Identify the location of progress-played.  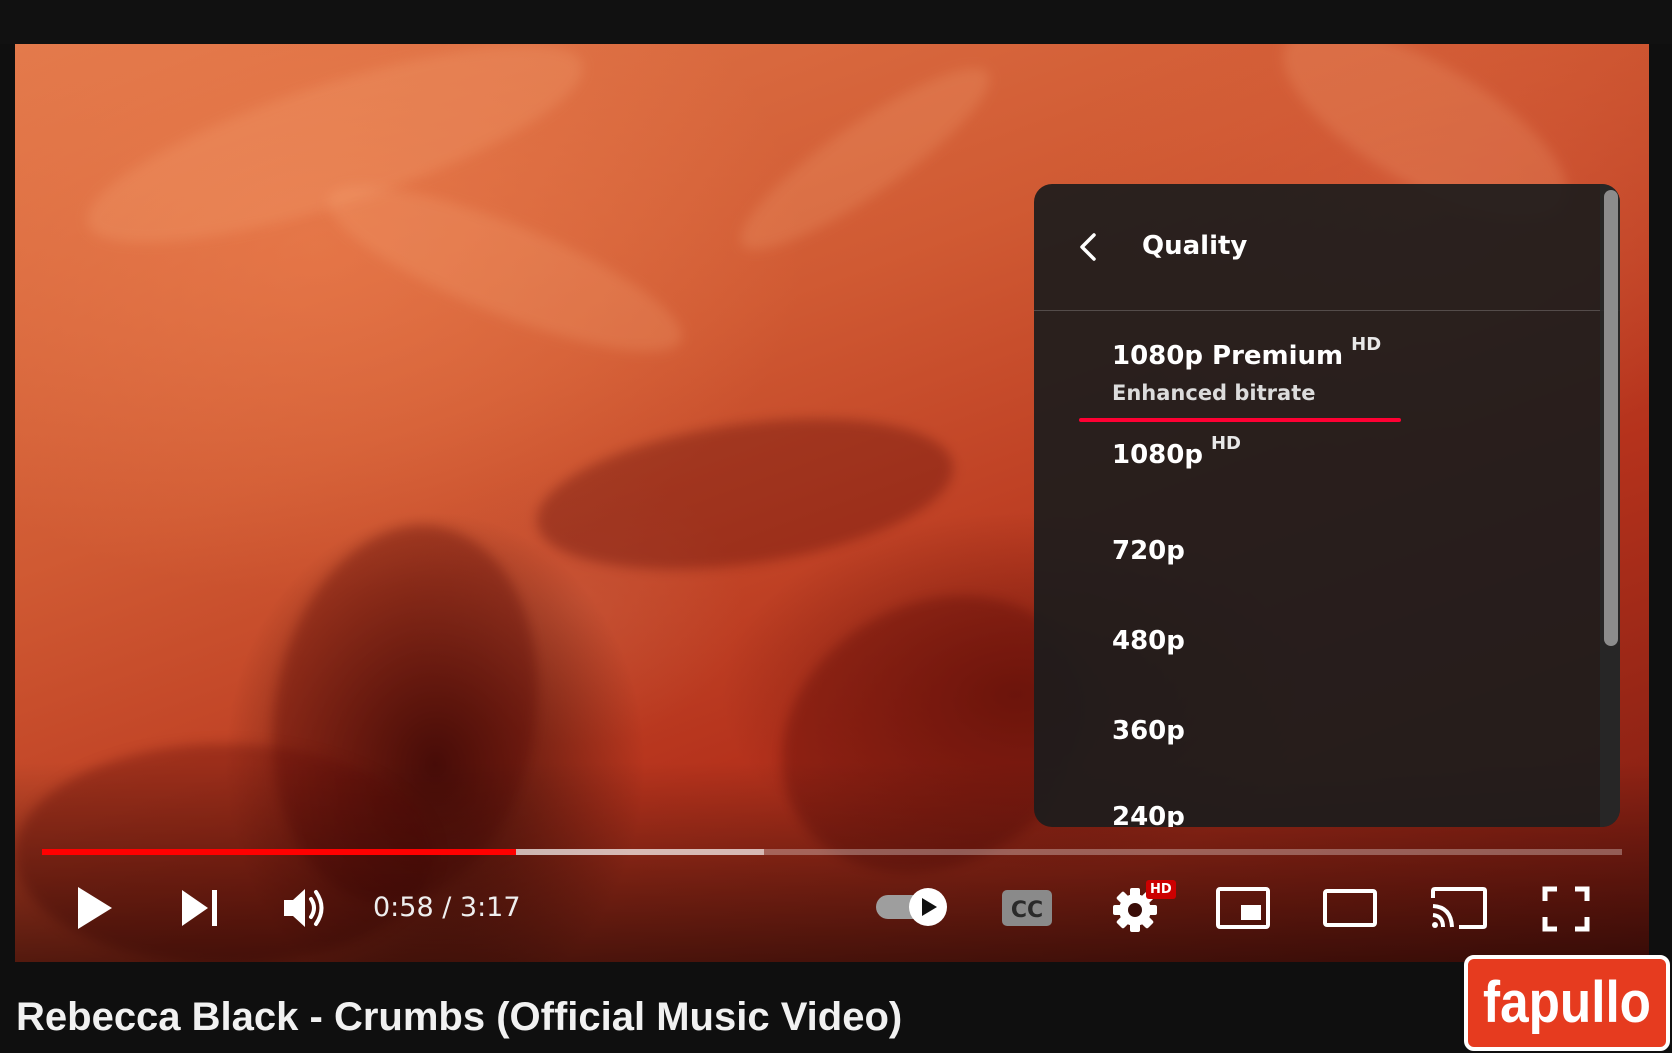
(279, 852).